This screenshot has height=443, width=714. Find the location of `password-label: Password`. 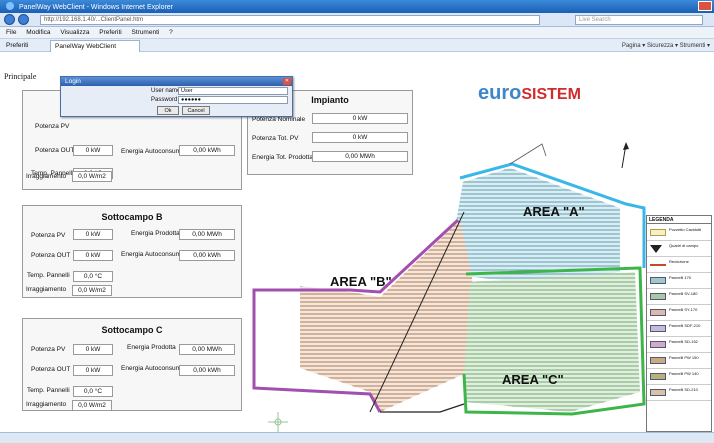

password-label: Password is located at coordinates (164, 100).